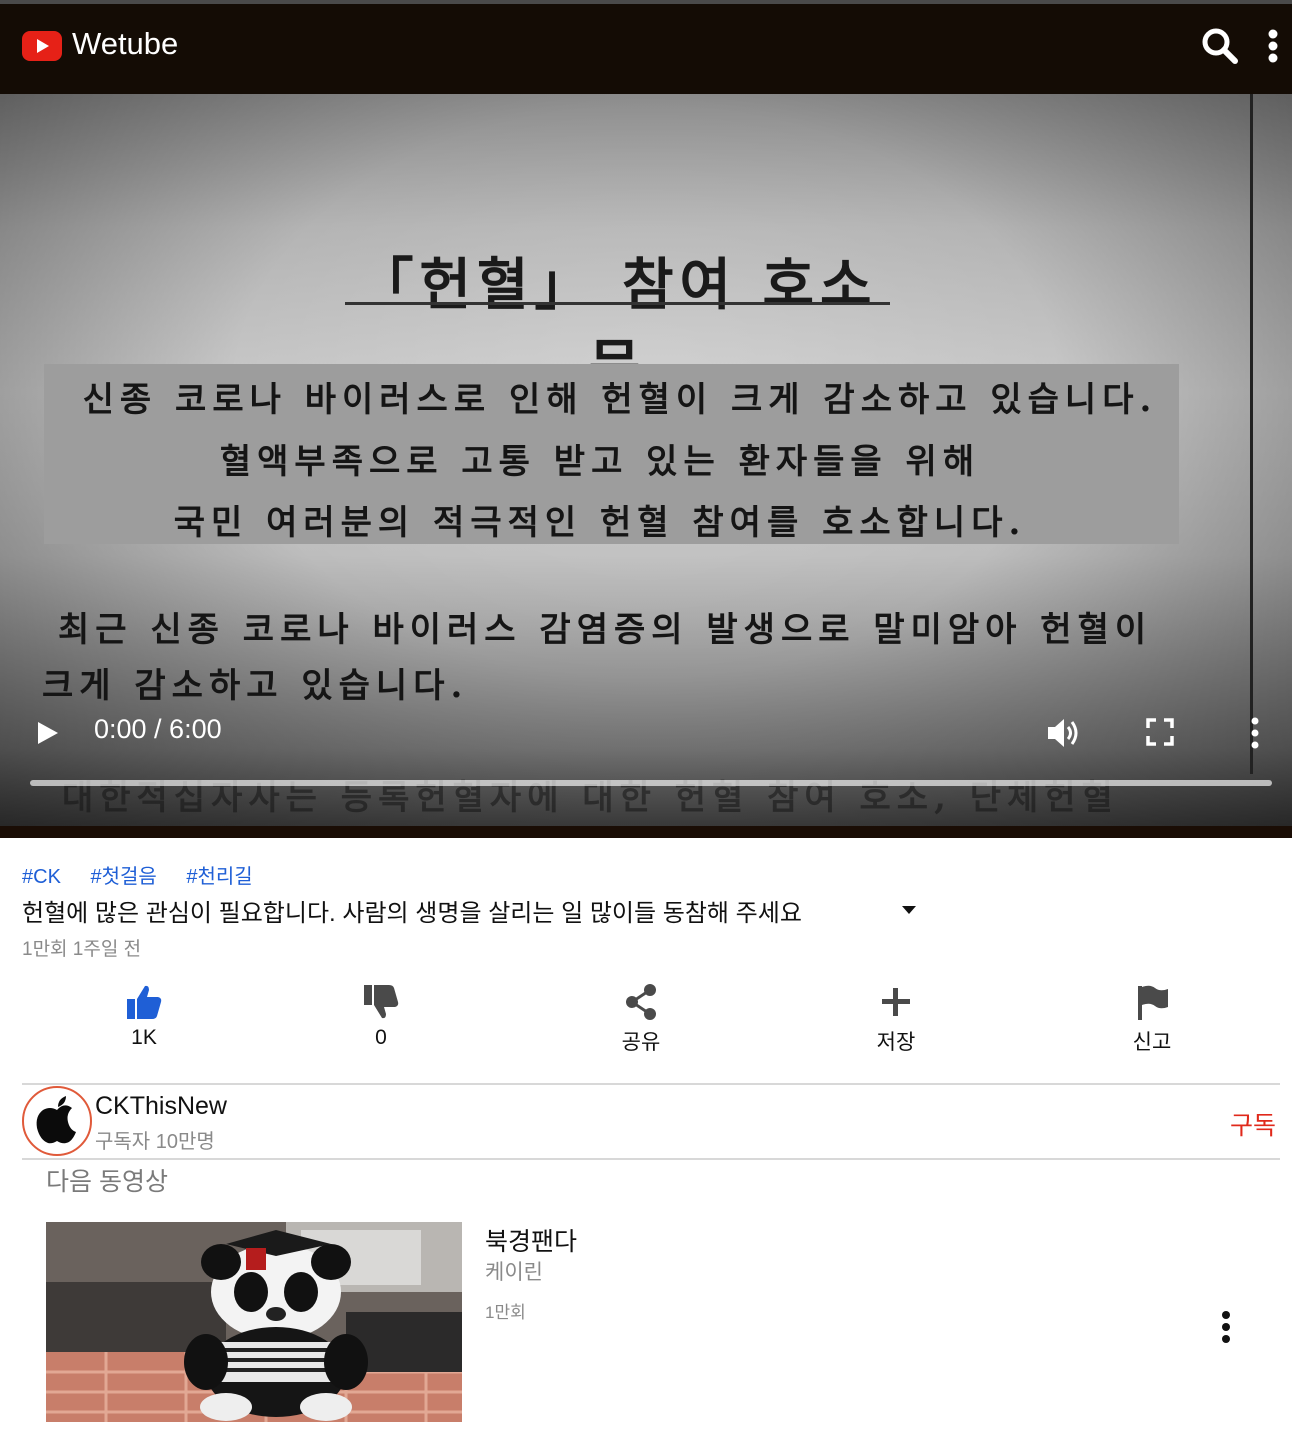  Describe the element at coordinates (514, 1271) in the screenshot. I see `recommended-video-channel: 케이린` at that location.